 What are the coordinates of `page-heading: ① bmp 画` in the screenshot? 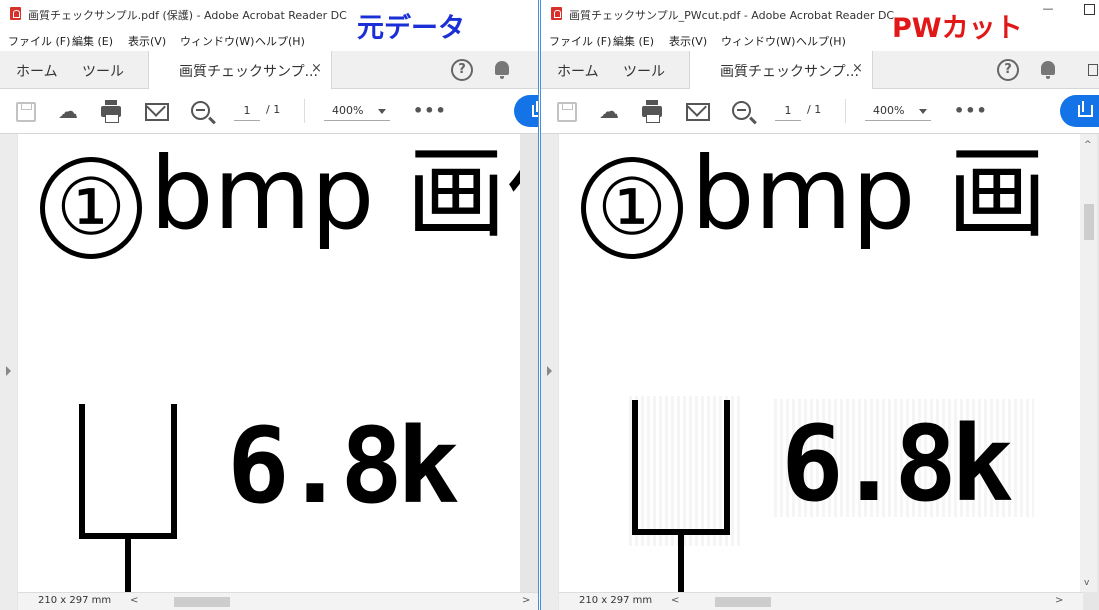 It's located at (814, 201).